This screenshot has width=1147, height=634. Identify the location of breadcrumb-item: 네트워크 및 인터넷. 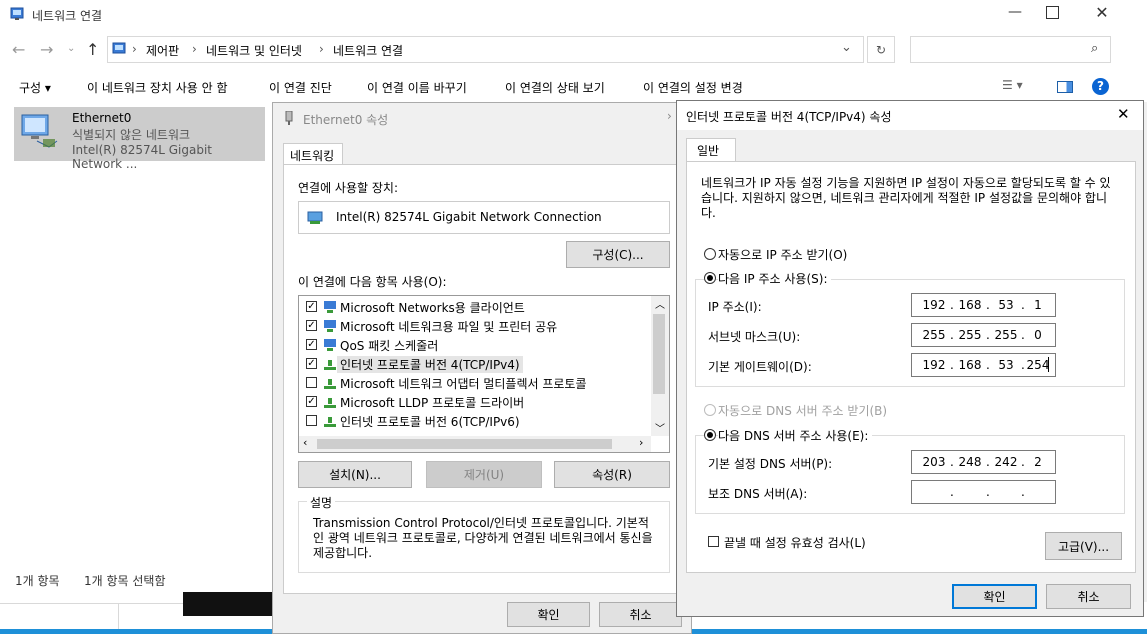
(254, 50).